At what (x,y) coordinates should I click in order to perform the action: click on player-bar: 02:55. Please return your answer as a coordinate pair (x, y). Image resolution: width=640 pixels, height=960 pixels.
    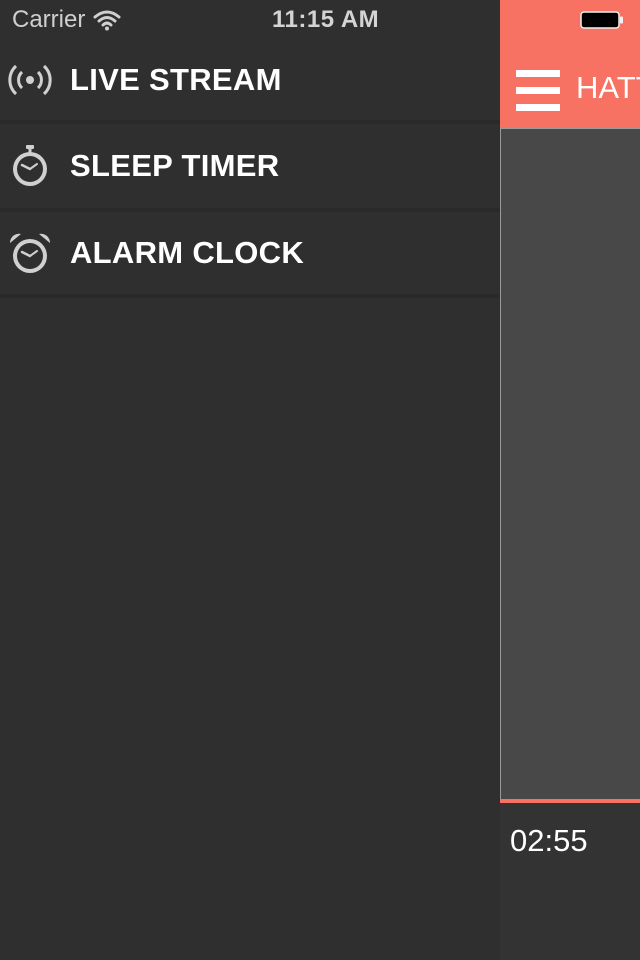
    Looking at the image, I should click on (570, 881).